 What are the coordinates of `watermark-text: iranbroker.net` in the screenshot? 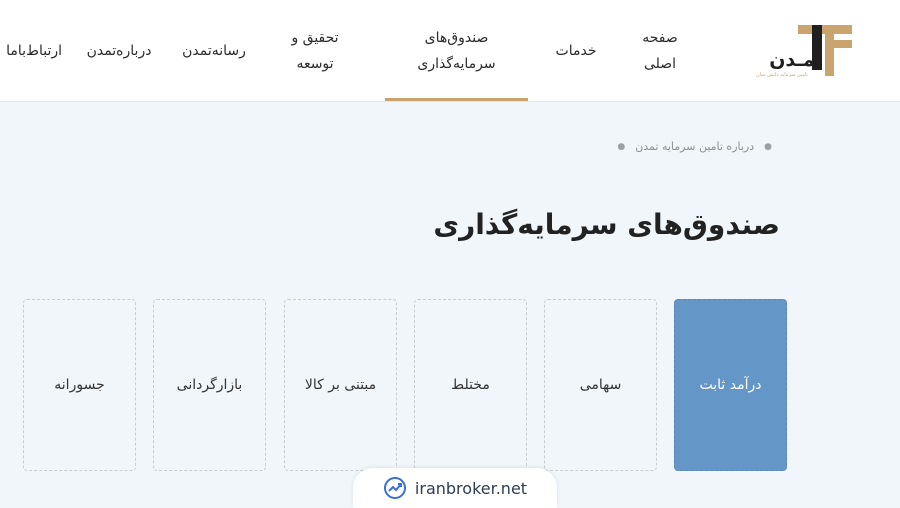 It's located at (471, 488).